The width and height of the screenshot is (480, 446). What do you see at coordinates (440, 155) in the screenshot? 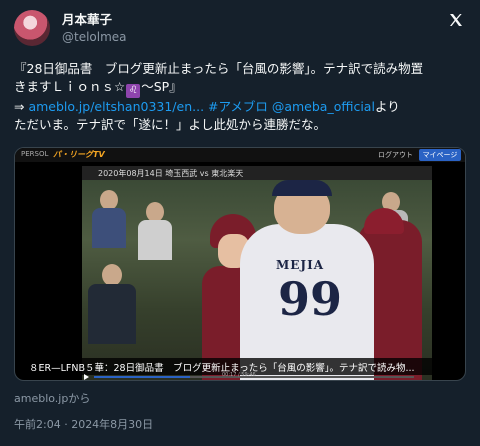
I see `mypage-button: マイページ` at bounding box center [440, 155].